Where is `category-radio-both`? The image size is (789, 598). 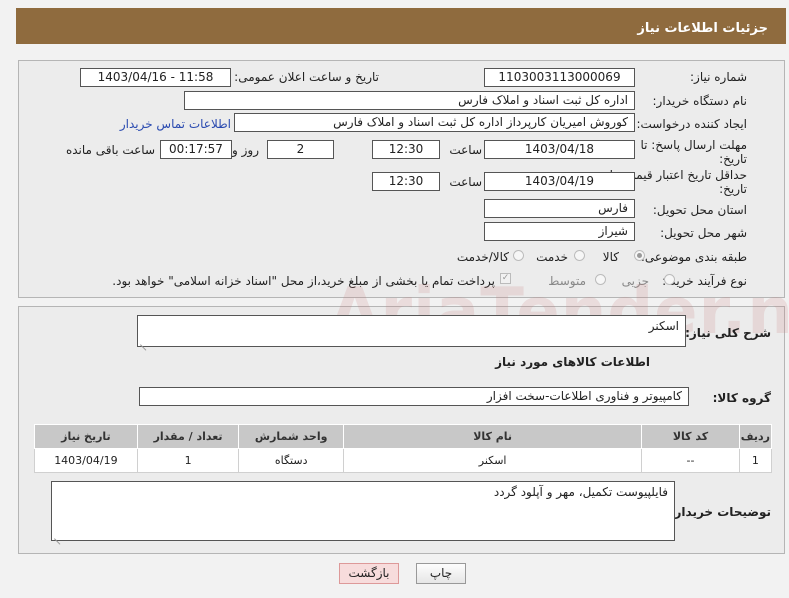
category-radio-both is located at coordinates (518, 255).